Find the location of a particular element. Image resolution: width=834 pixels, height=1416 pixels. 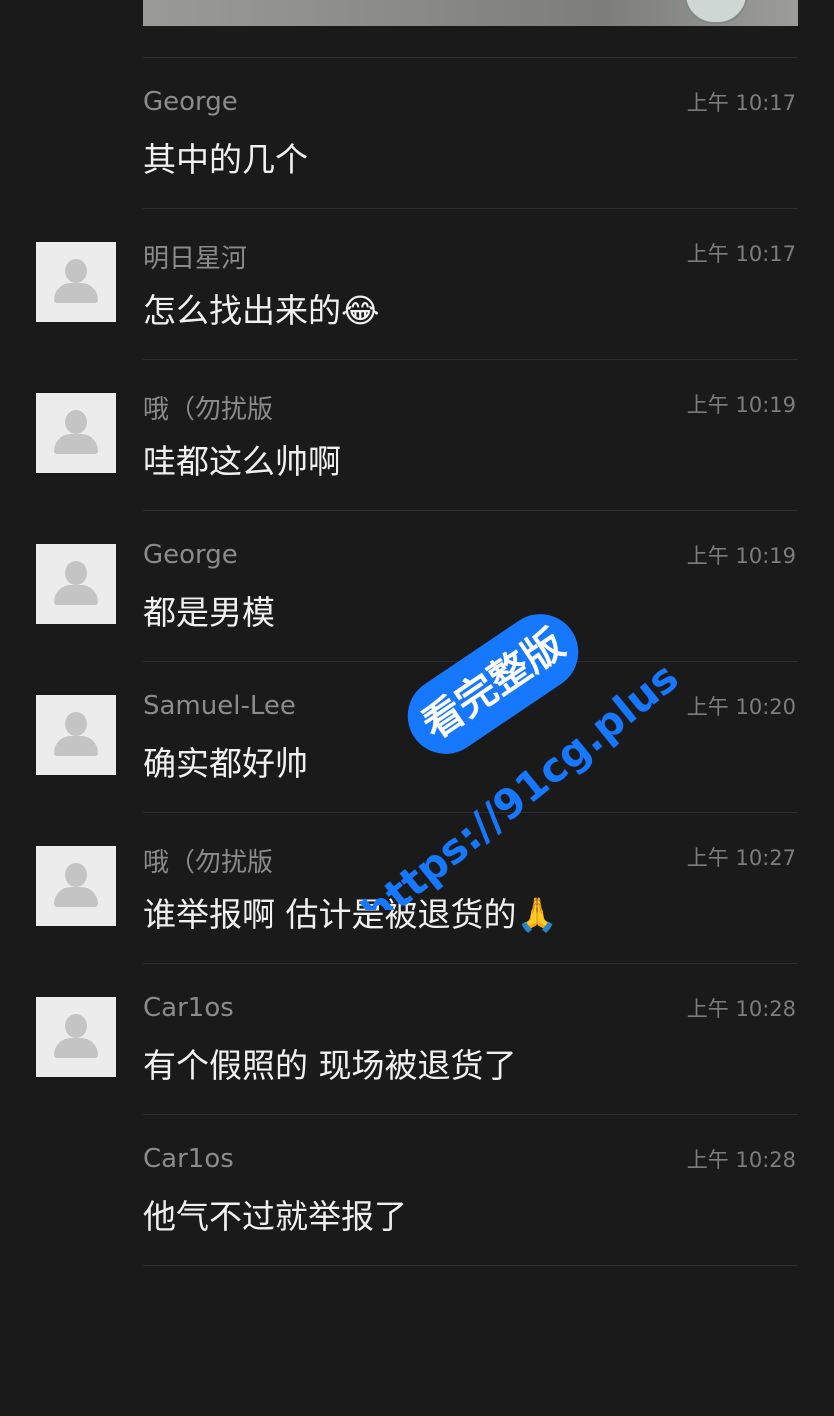

message-row: 哦（勿扰版 上午 10:19 哇都这么帅啊 is located at coordinates (417, 434).